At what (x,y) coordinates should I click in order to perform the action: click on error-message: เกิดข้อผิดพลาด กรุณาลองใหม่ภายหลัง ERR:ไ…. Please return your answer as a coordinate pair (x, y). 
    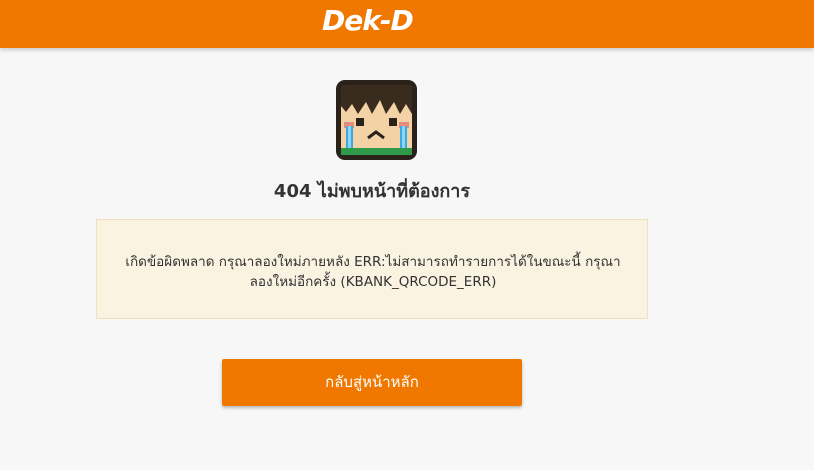
    Looking at the image, I should click on (373, 272).